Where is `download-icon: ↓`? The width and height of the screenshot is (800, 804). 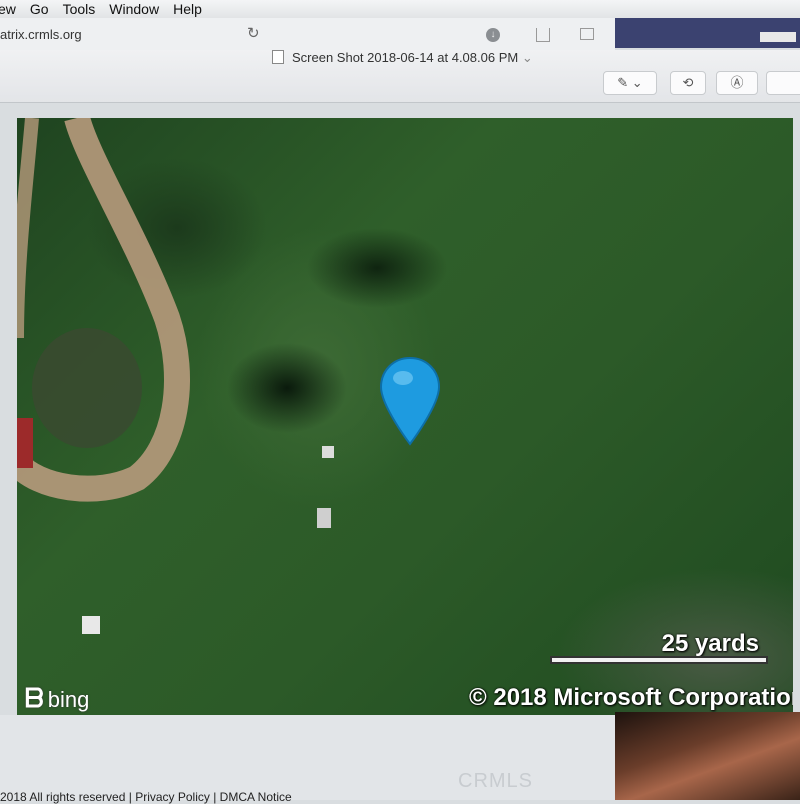 download-icon: ↓ is located at coordinates (493, 35).